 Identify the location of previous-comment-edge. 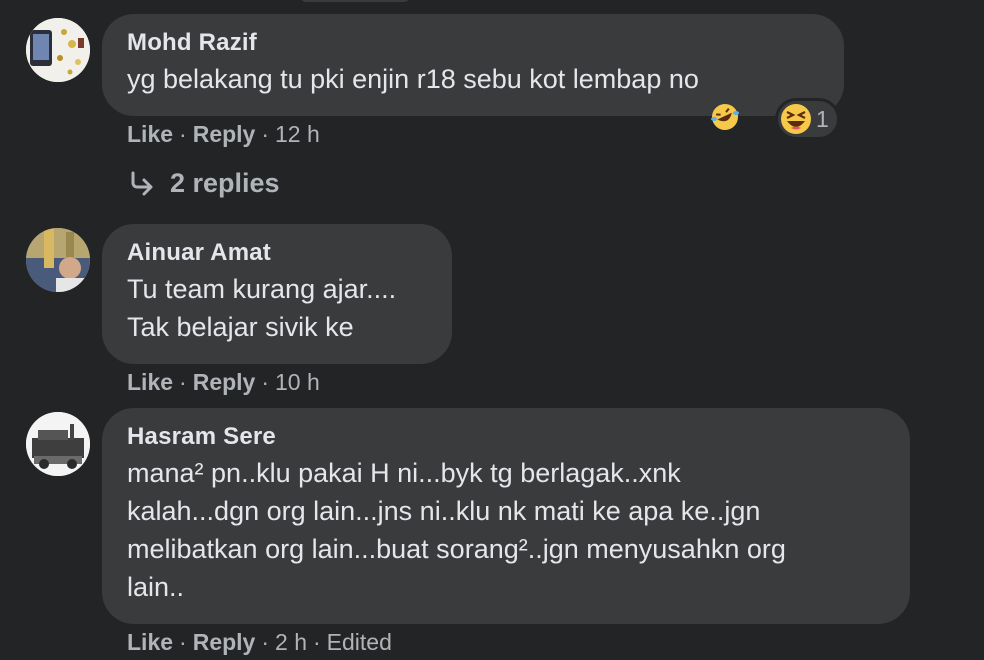
(355, 1).